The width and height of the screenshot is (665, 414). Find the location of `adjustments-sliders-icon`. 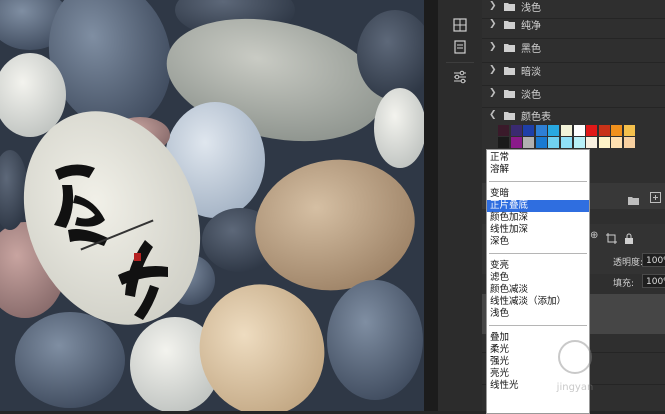

adjustments-sliders-icon is located at coordinates (460, 77).